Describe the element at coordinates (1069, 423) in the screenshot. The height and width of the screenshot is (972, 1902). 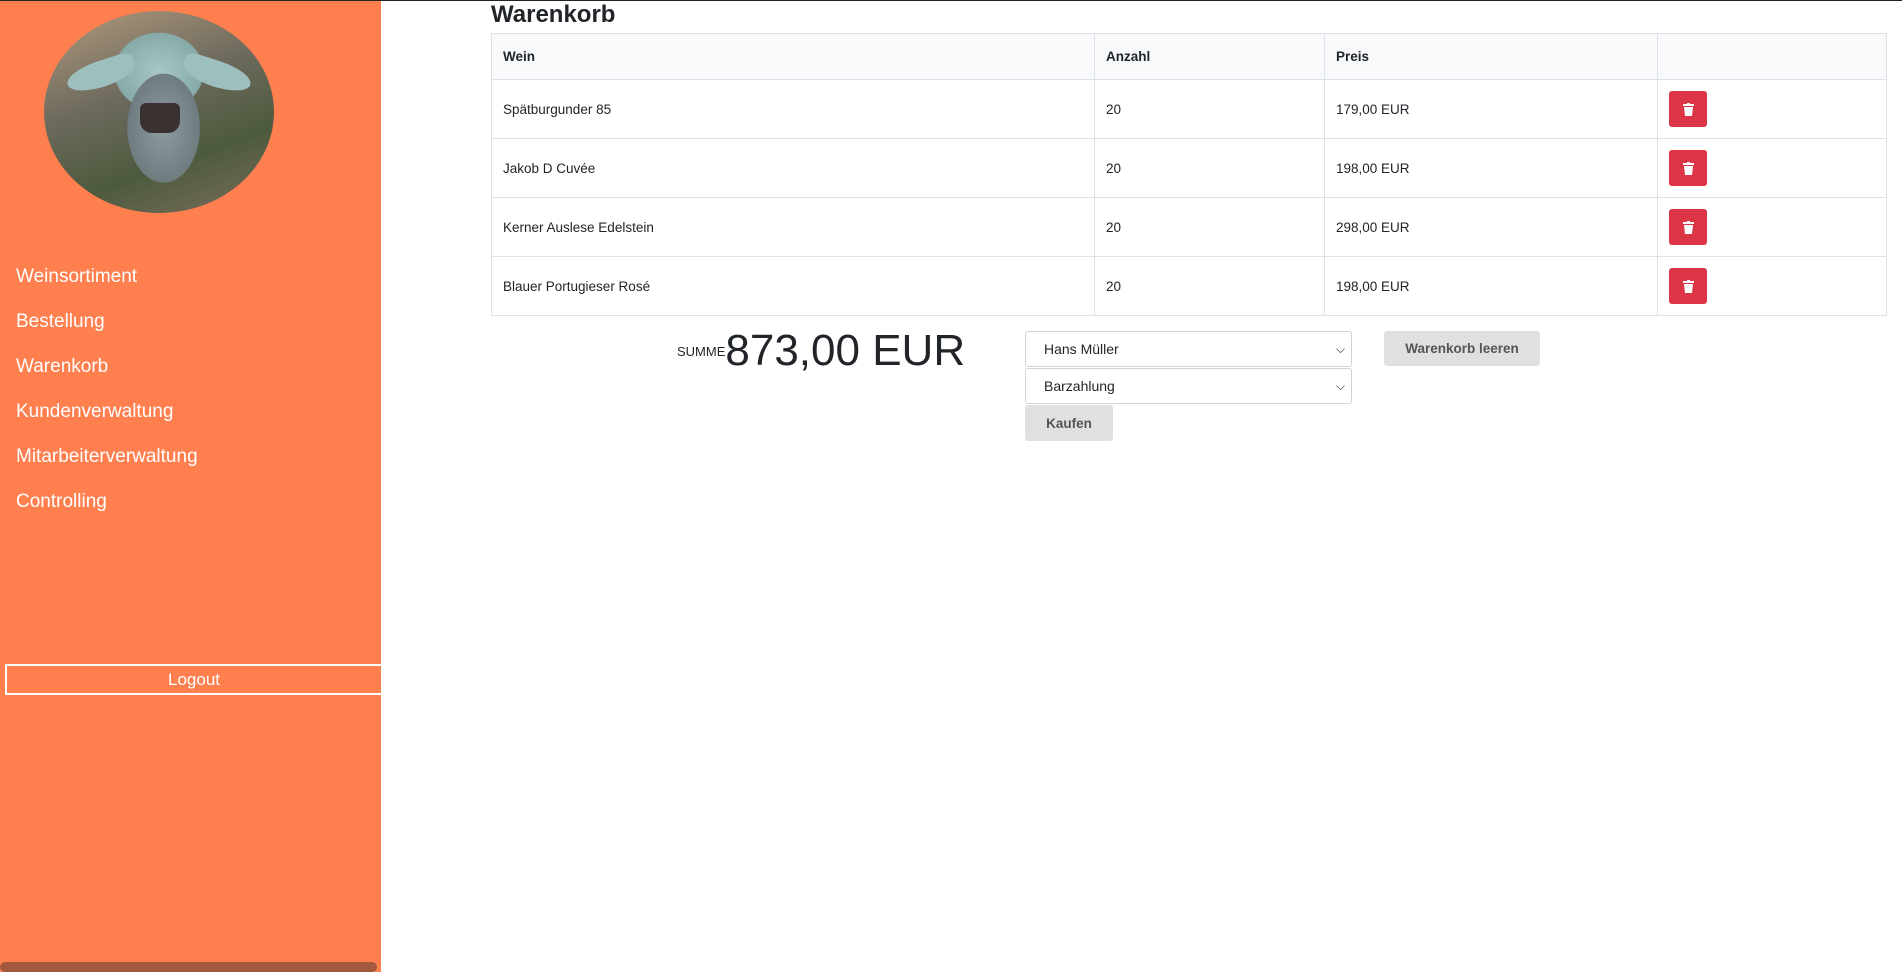
I see `buy-button: Kaufen` at that location.